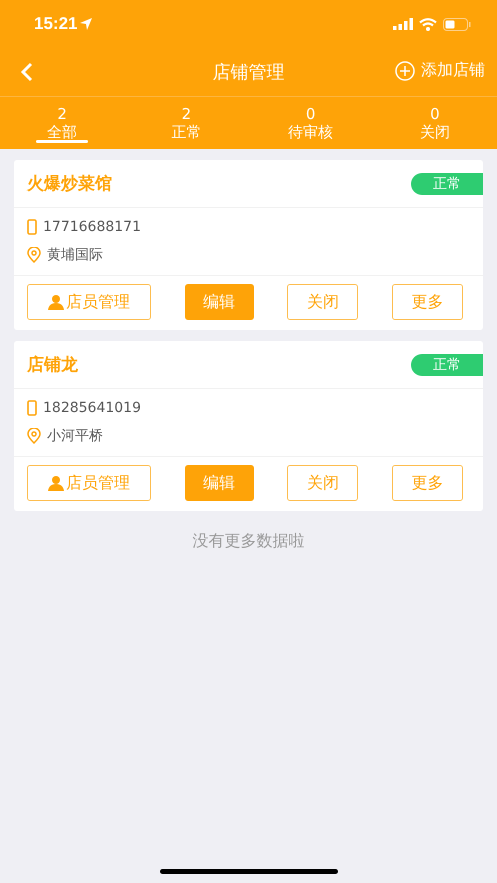  I want to click on store-name: 火爆炒菜馆, so click(69, 184).